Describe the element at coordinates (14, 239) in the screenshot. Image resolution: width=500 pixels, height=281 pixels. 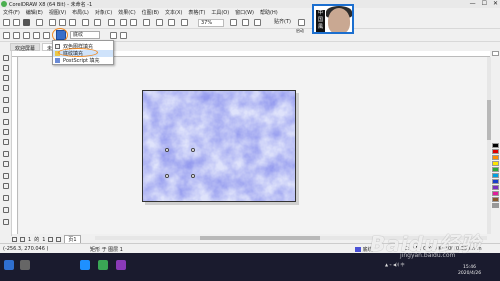
I see `first-page-button` at that location.